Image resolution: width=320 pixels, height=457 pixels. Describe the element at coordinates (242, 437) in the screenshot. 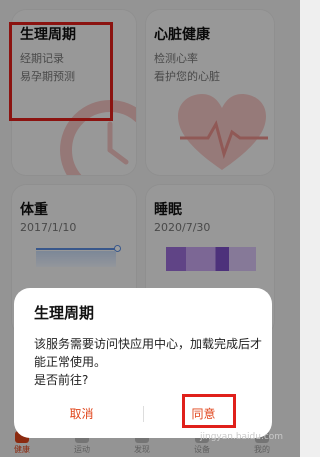

I see `watermark: jingyan.baidu.com` at that location.